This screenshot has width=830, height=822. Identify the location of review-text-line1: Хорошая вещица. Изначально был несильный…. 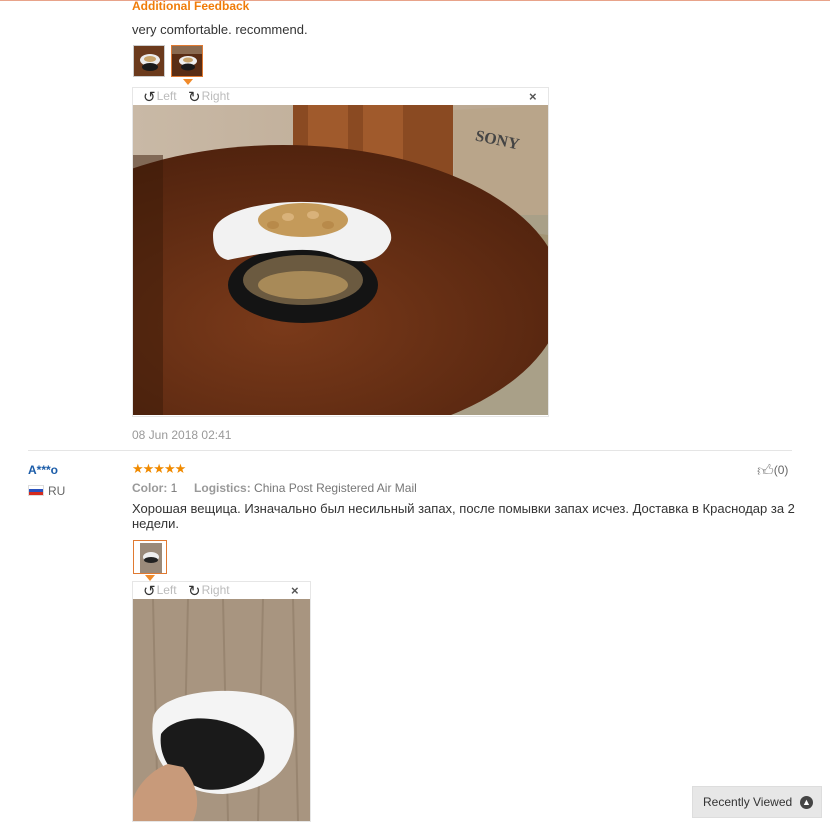
(463, 508).